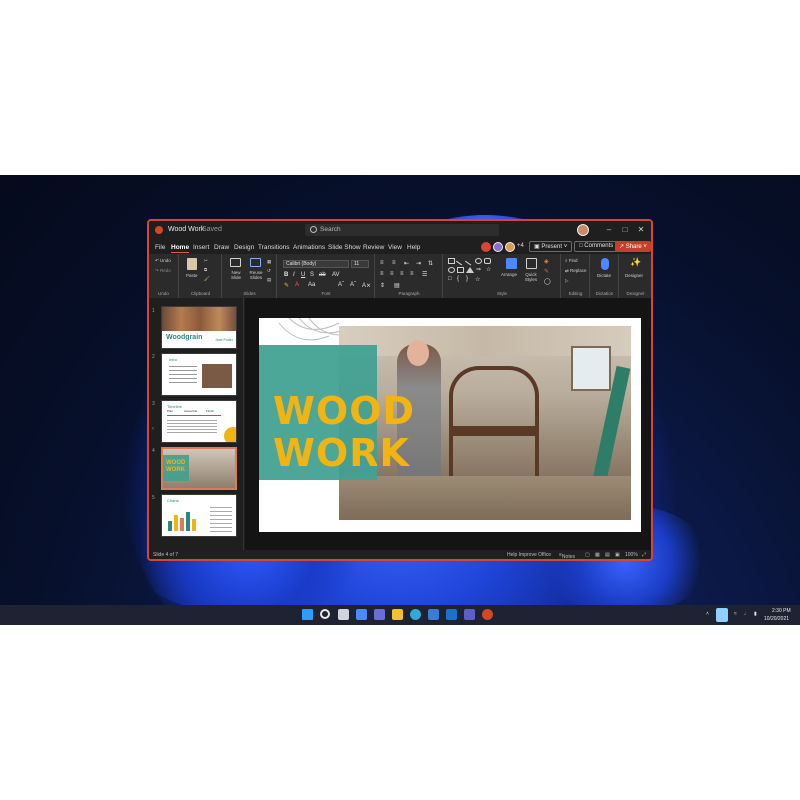  What do you see at coordinates (430, 263) in the screenshot?
I see `text-direction-icon: ⇅` at bounding box center [430, 263].